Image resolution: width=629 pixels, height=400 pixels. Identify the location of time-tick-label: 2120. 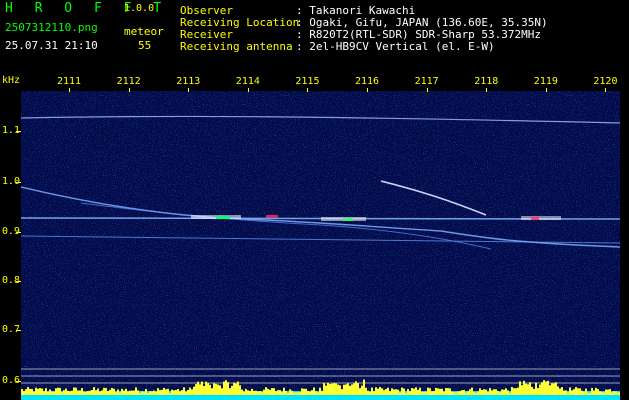
(605, 81).